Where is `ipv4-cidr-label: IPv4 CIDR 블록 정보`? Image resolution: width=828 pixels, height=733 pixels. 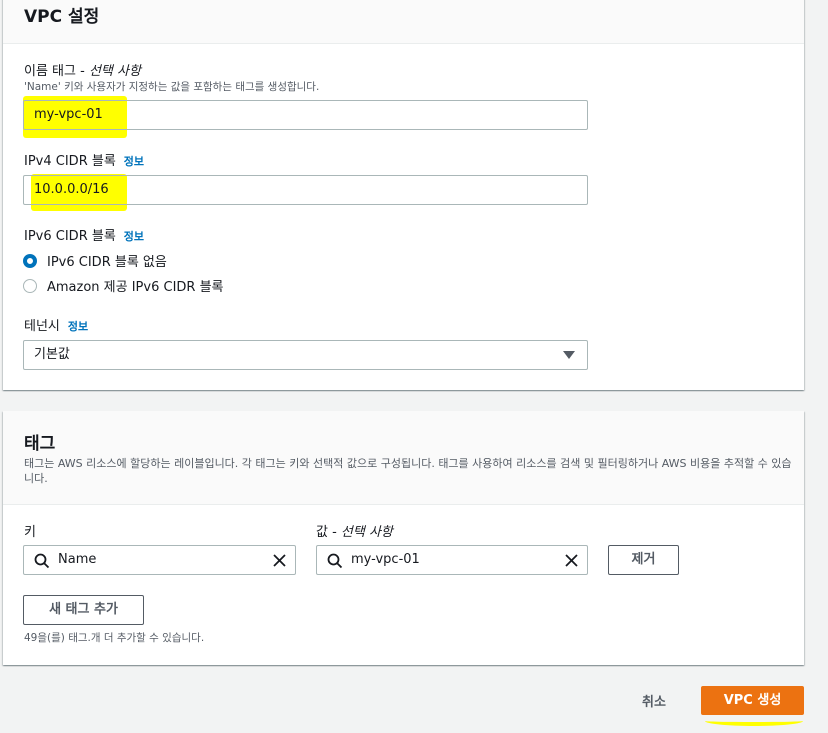 ipv4-cidr-label: IPv4 CIDR 블록 정보 is located at coordinates (84, 159).